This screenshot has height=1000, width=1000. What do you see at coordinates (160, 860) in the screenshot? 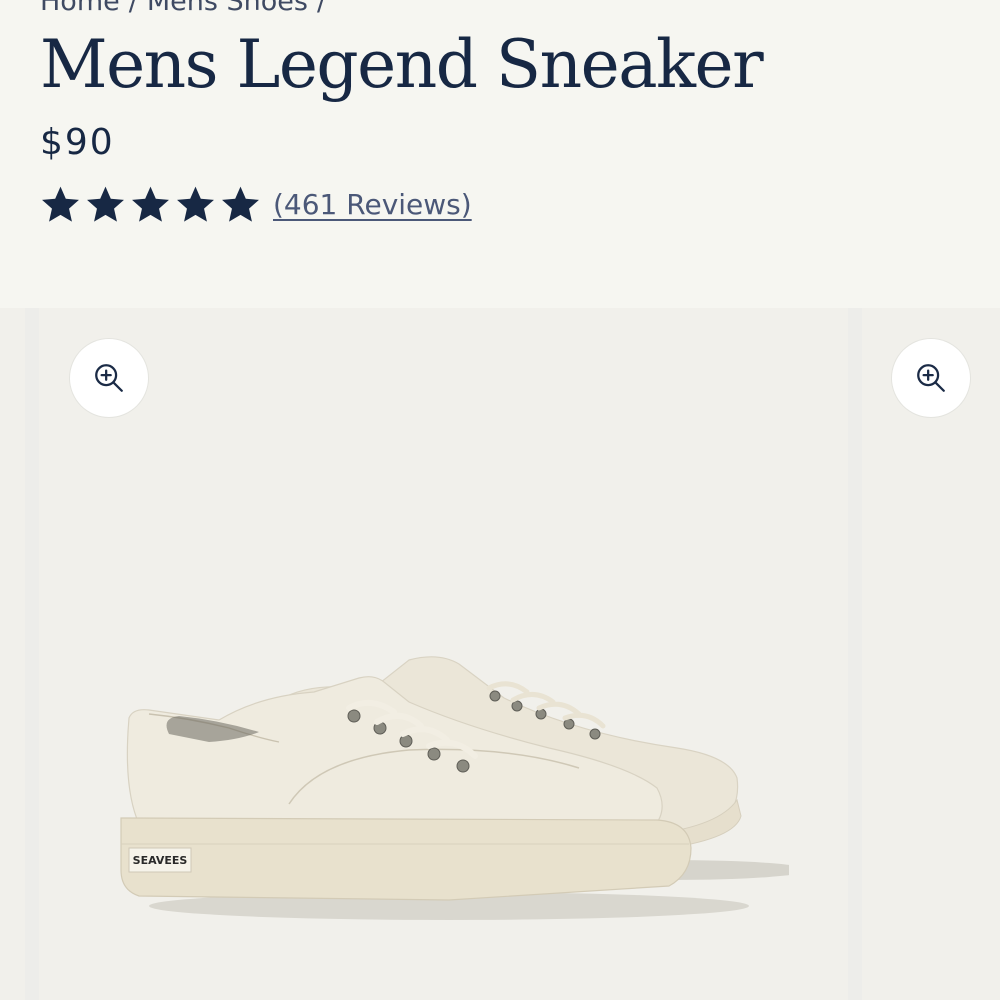
I see `brand-label: SEAVEES` at bounding box center [160, 860].